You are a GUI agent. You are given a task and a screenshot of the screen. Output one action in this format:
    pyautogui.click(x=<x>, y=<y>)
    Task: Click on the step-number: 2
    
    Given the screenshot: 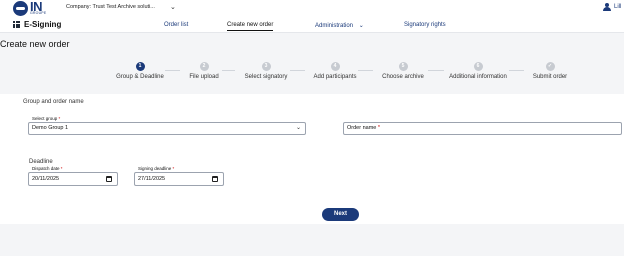 What is the action you would take?
    pyautogui.click(x=204, y=66)
    